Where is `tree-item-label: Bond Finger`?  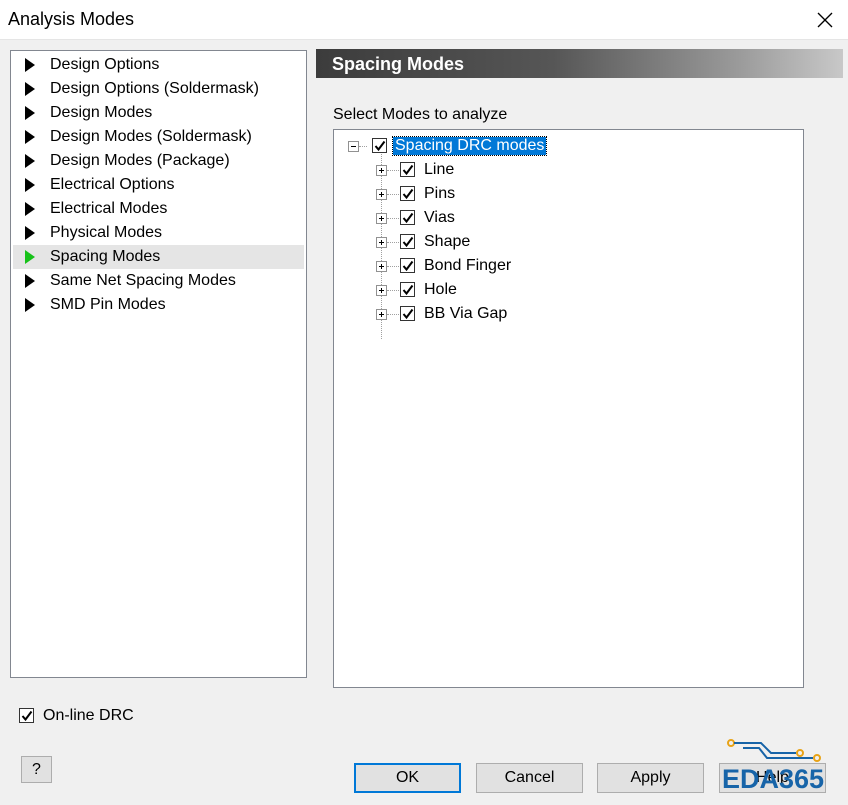 tree-item-label: Bond Finger is located at coordinates (467, 266).